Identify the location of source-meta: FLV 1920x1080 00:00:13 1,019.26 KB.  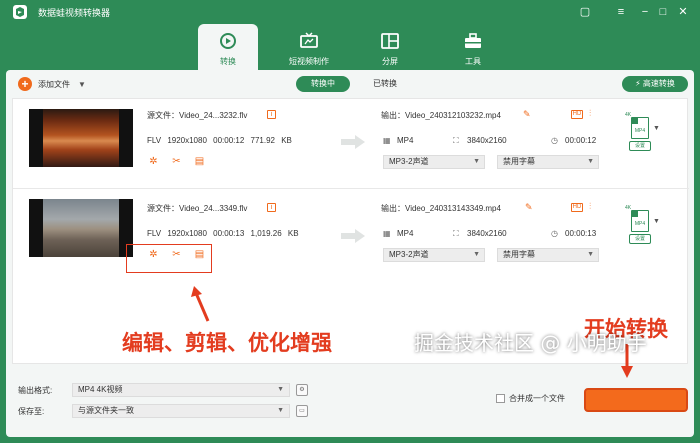
(223, 233).